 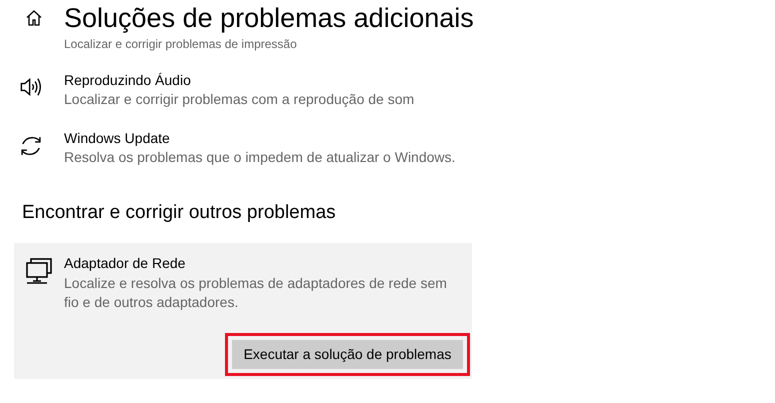 What do you see at coordinates (239, 99) in the screenshot?
I see `item-description: Localizar e corrigir problemas com a reprodução de som` at bounding box center [239, 99].